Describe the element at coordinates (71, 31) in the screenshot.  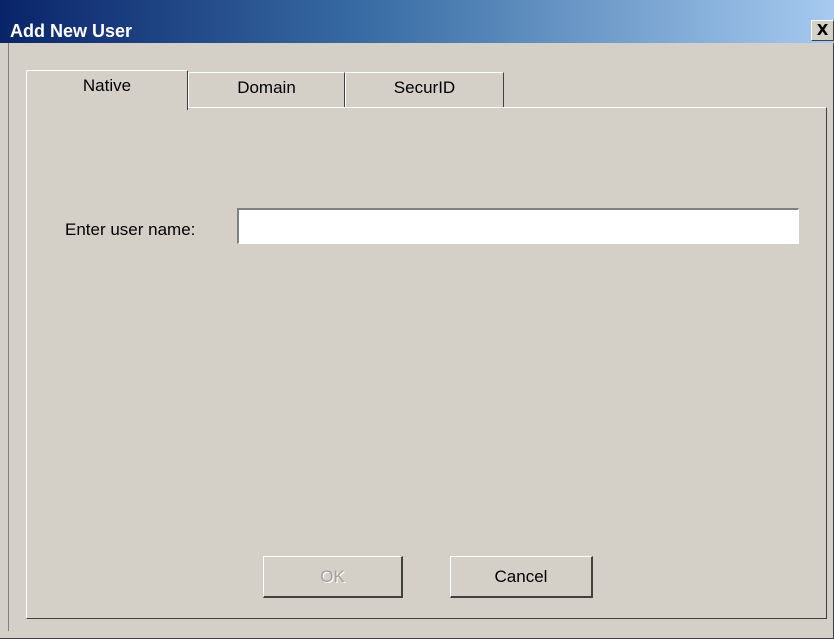
I see `dialog-title: Add New User` at that location.